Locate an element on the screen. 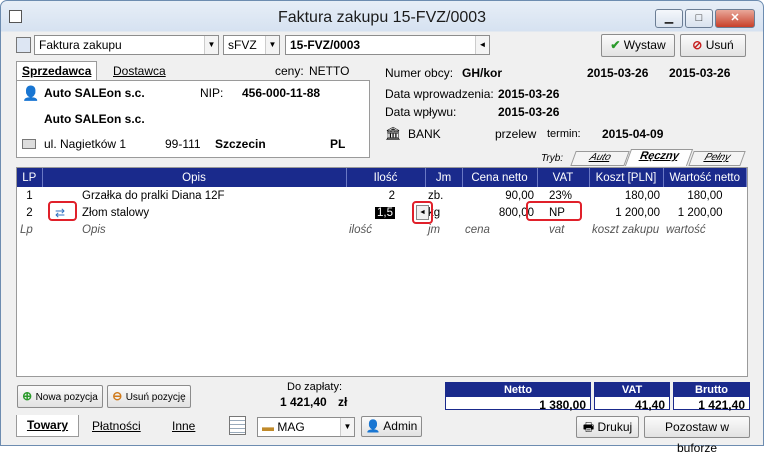 Image resolution: width=764 pixels, height=459 pixels. col-opis: Opis is located at coordinates (194, 177).